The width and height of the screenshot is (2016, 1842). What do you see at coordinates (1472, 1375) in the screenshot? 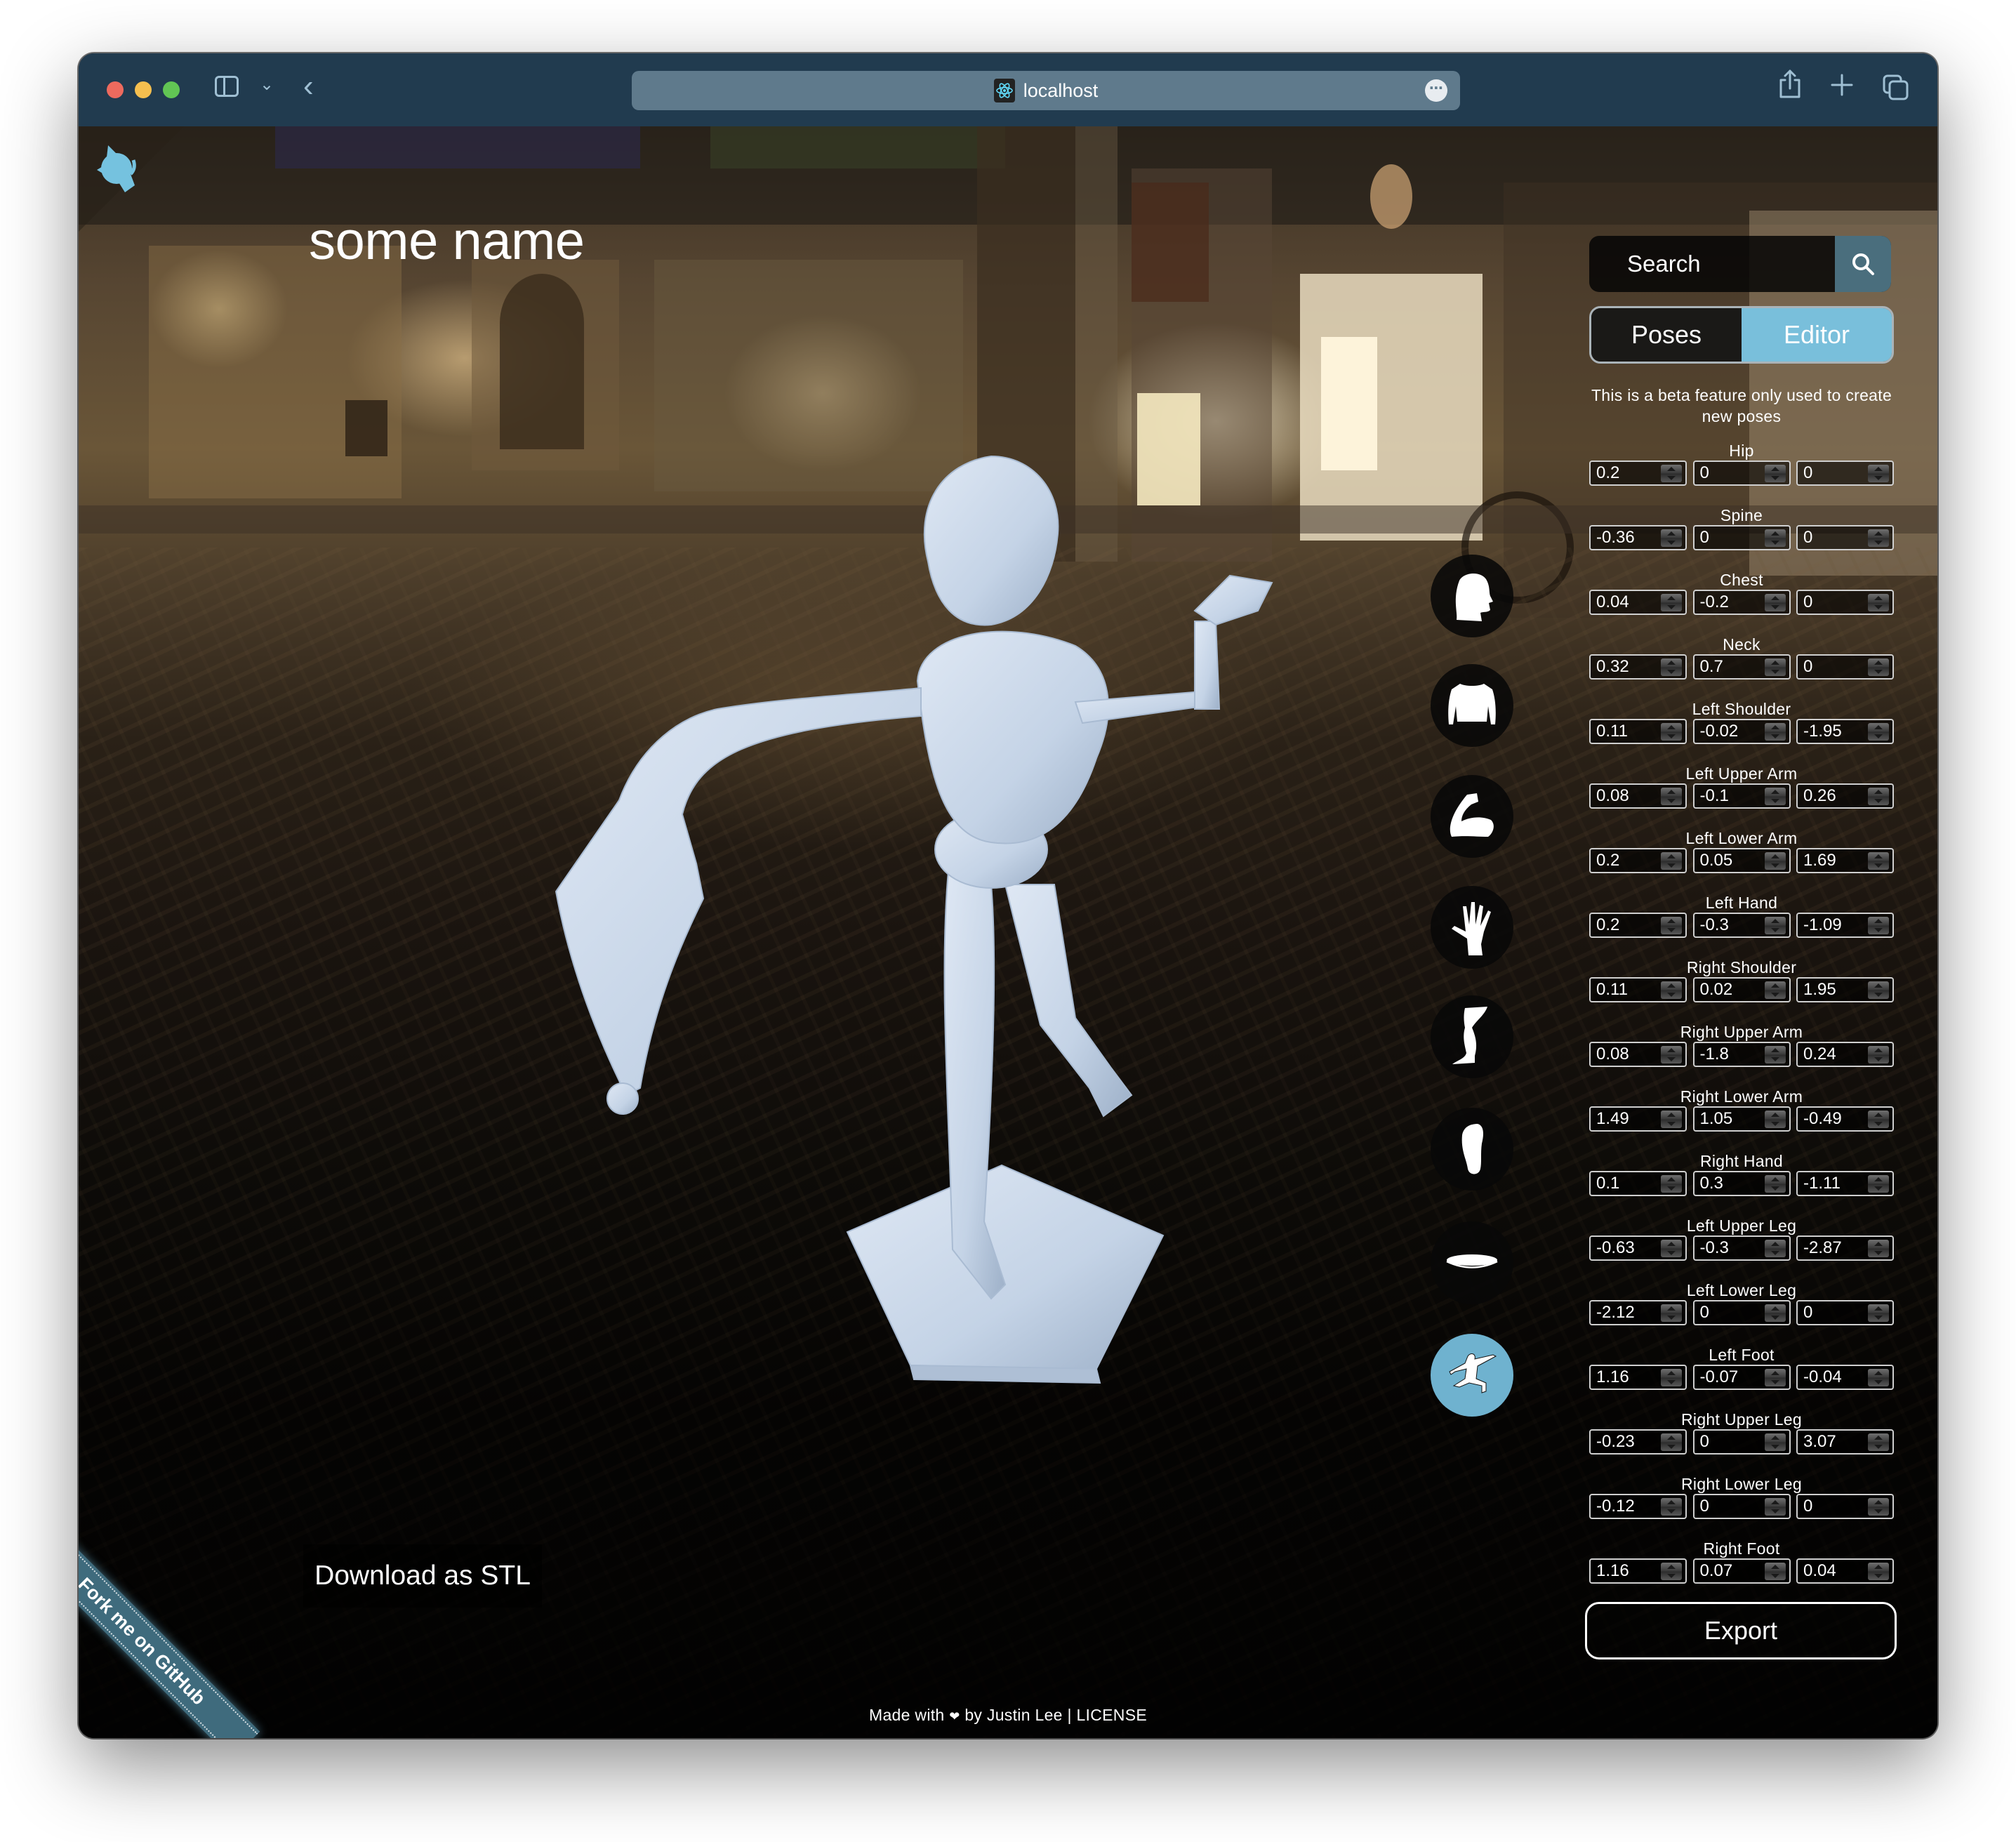
I see `category-pose-button` at bounding box center [1472, 1375].